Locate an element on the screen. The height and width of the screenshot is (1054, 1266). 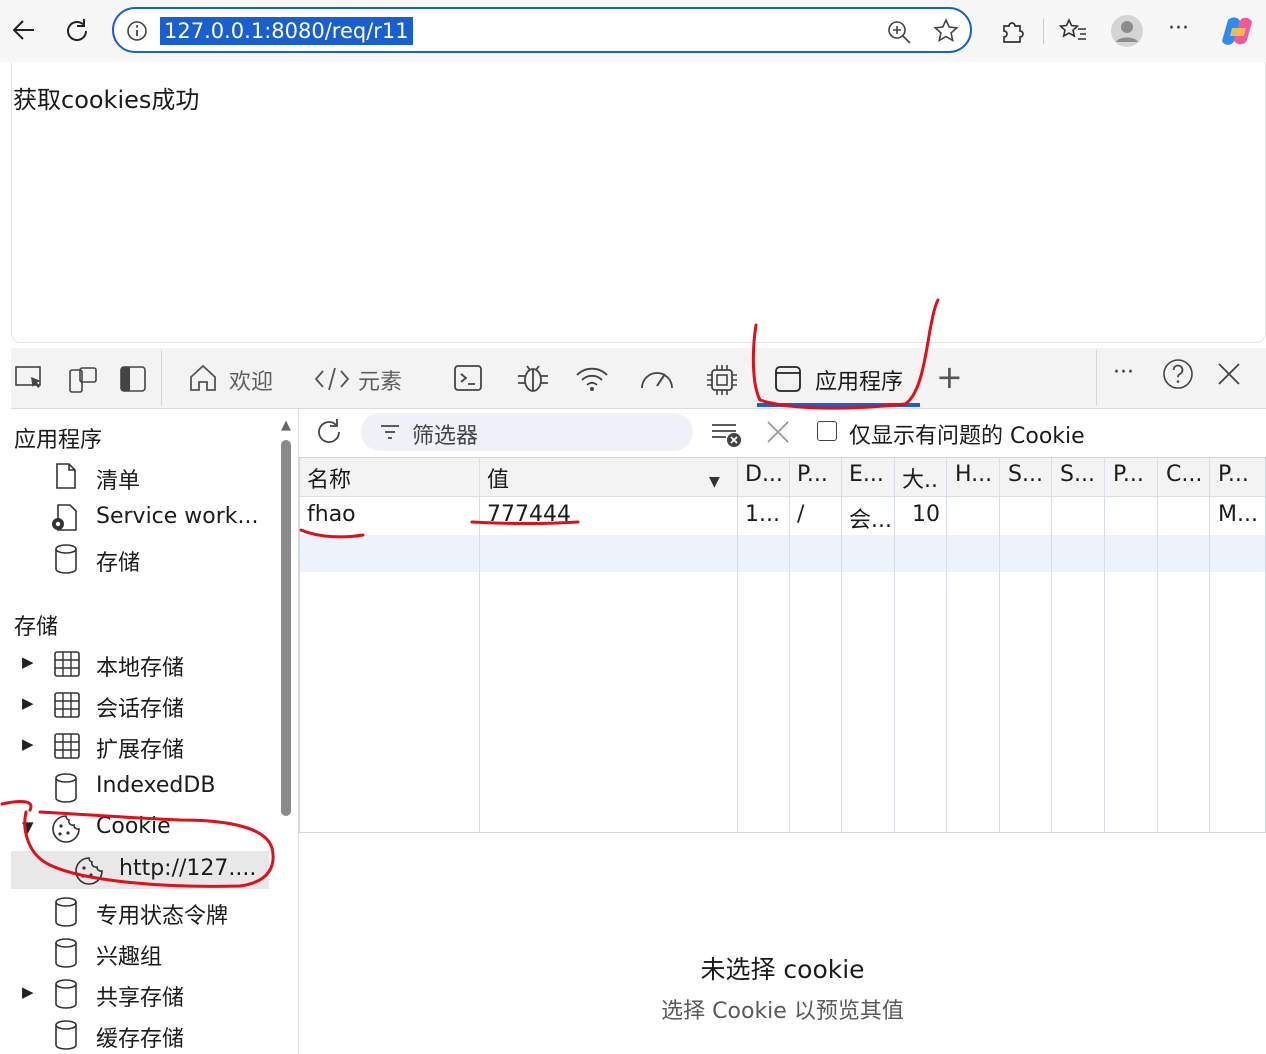
preview-empty-title: 未选择 cookie is located at coordinates (782, 969).